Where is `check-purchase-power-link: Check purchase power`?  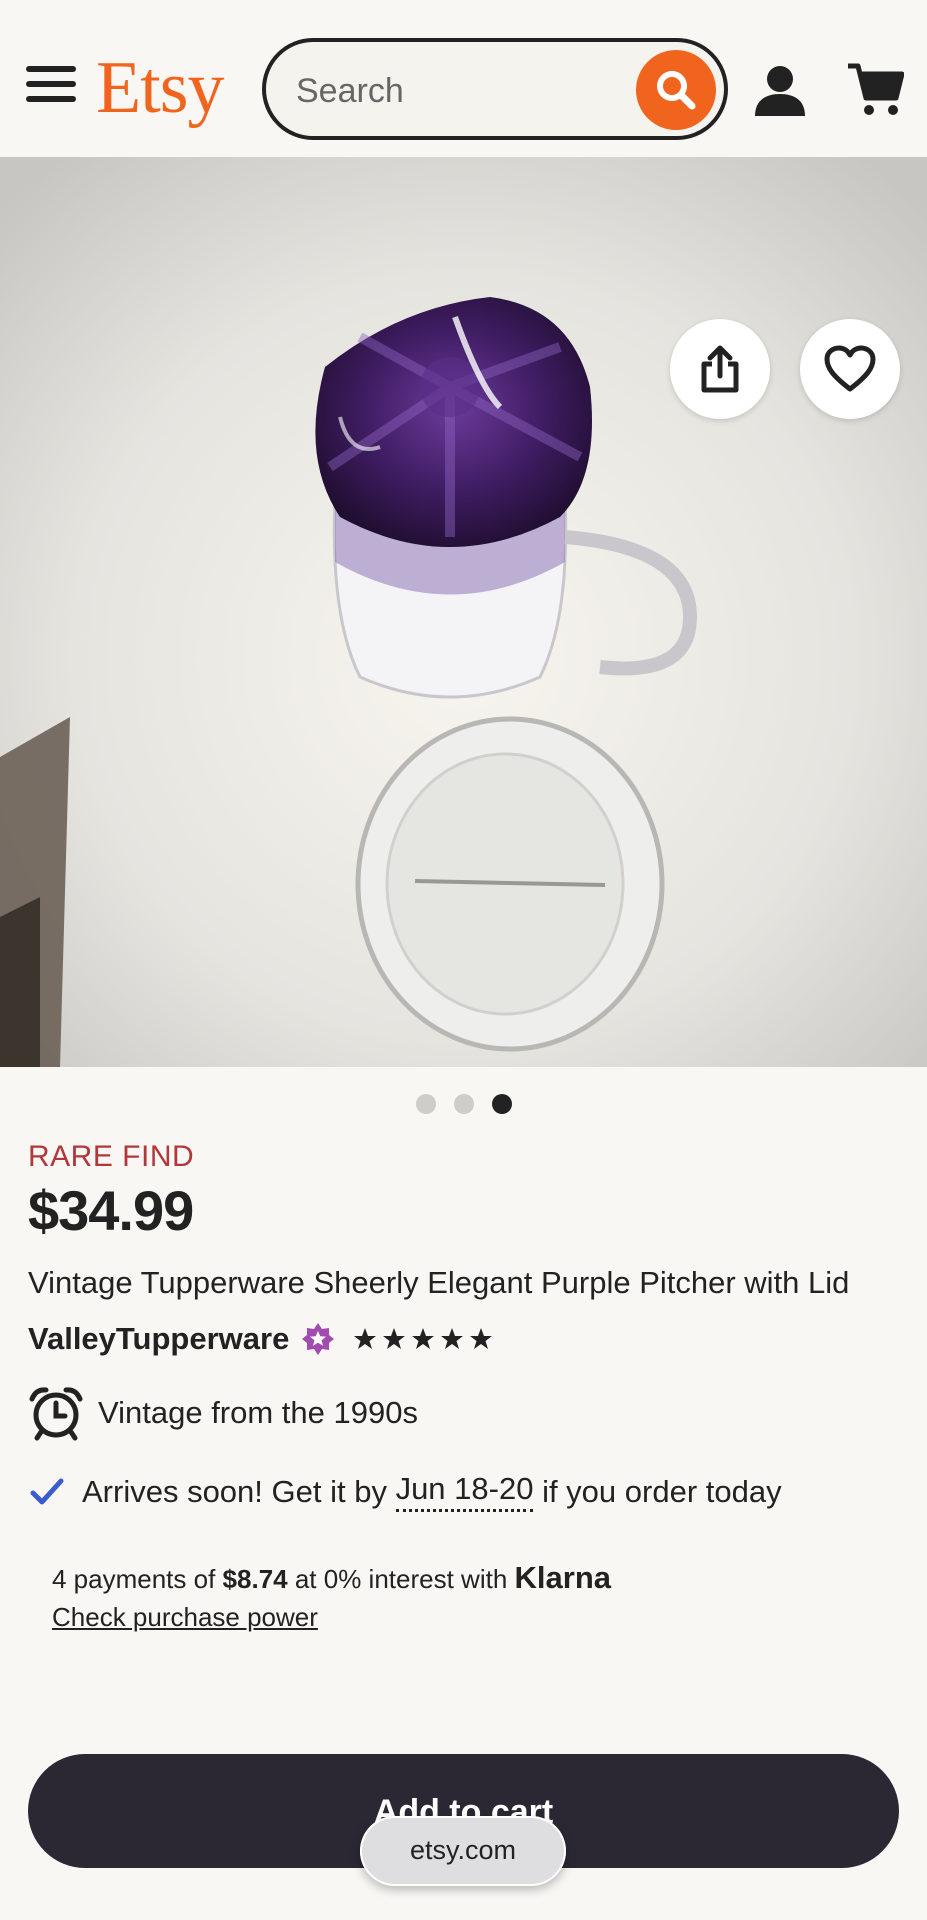
check-purchase-power-link: Check purchase power is located at coordinates (185, 1617).